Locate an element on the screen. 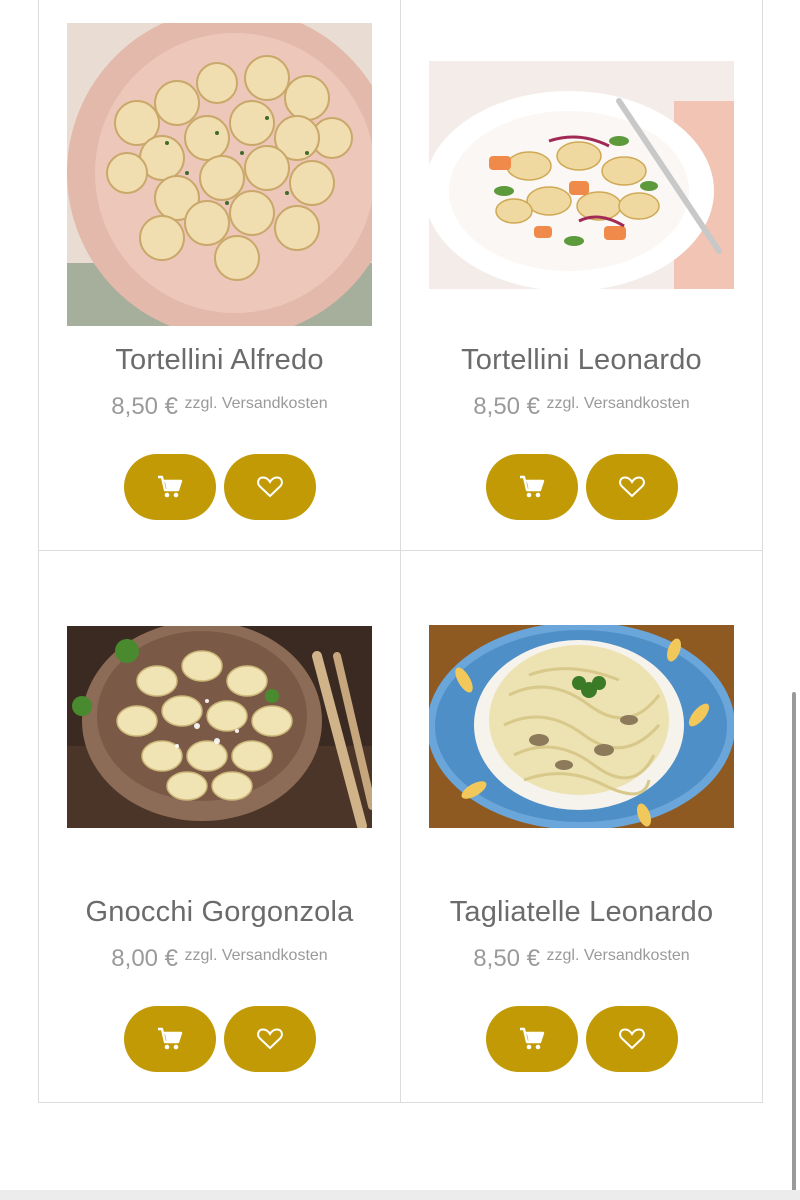  price-row: 8,00 € zzgl. Versandkosten is located at coordinates (219, 959).